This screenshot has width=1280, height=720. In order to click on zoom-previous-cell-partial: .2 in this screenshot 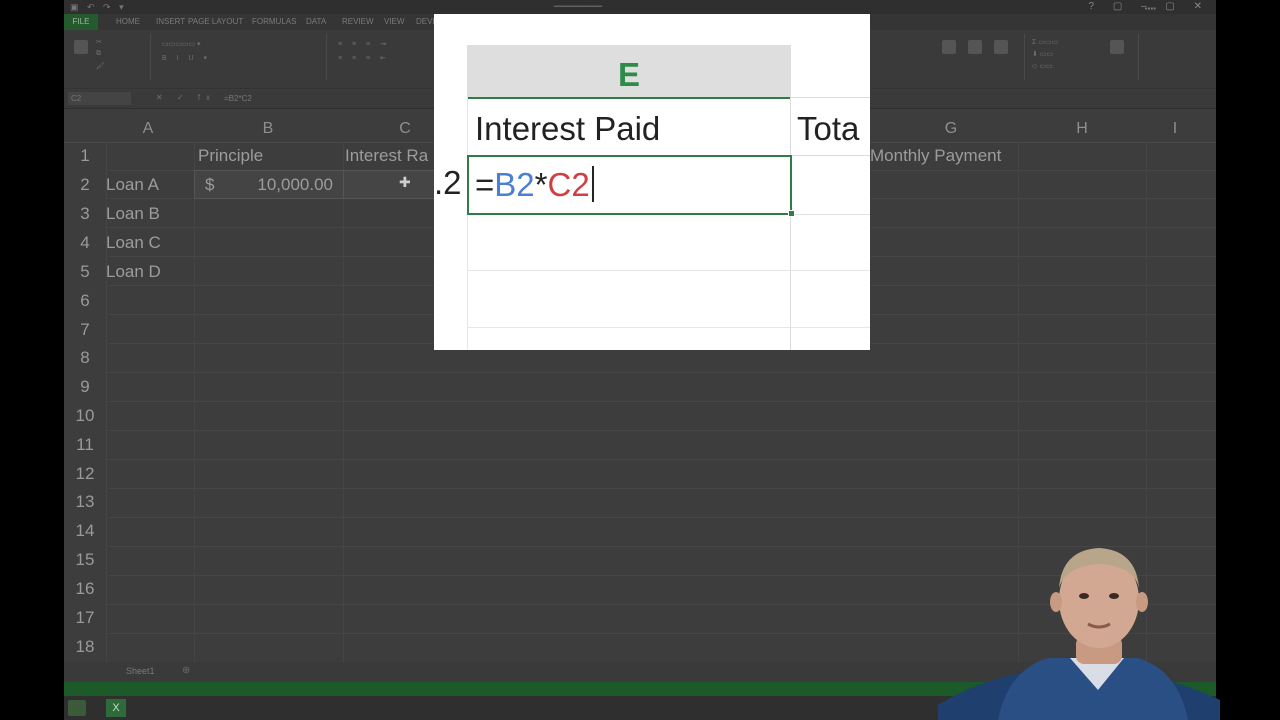, I will do `click(448, 182)`.